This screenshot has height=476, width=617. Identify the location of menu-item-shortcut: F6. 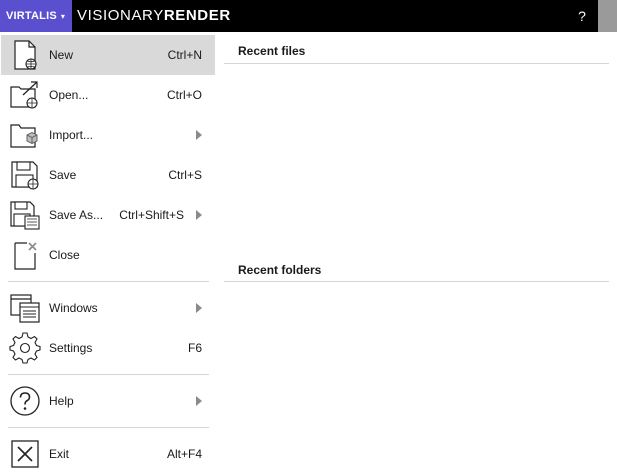
(194, 348).